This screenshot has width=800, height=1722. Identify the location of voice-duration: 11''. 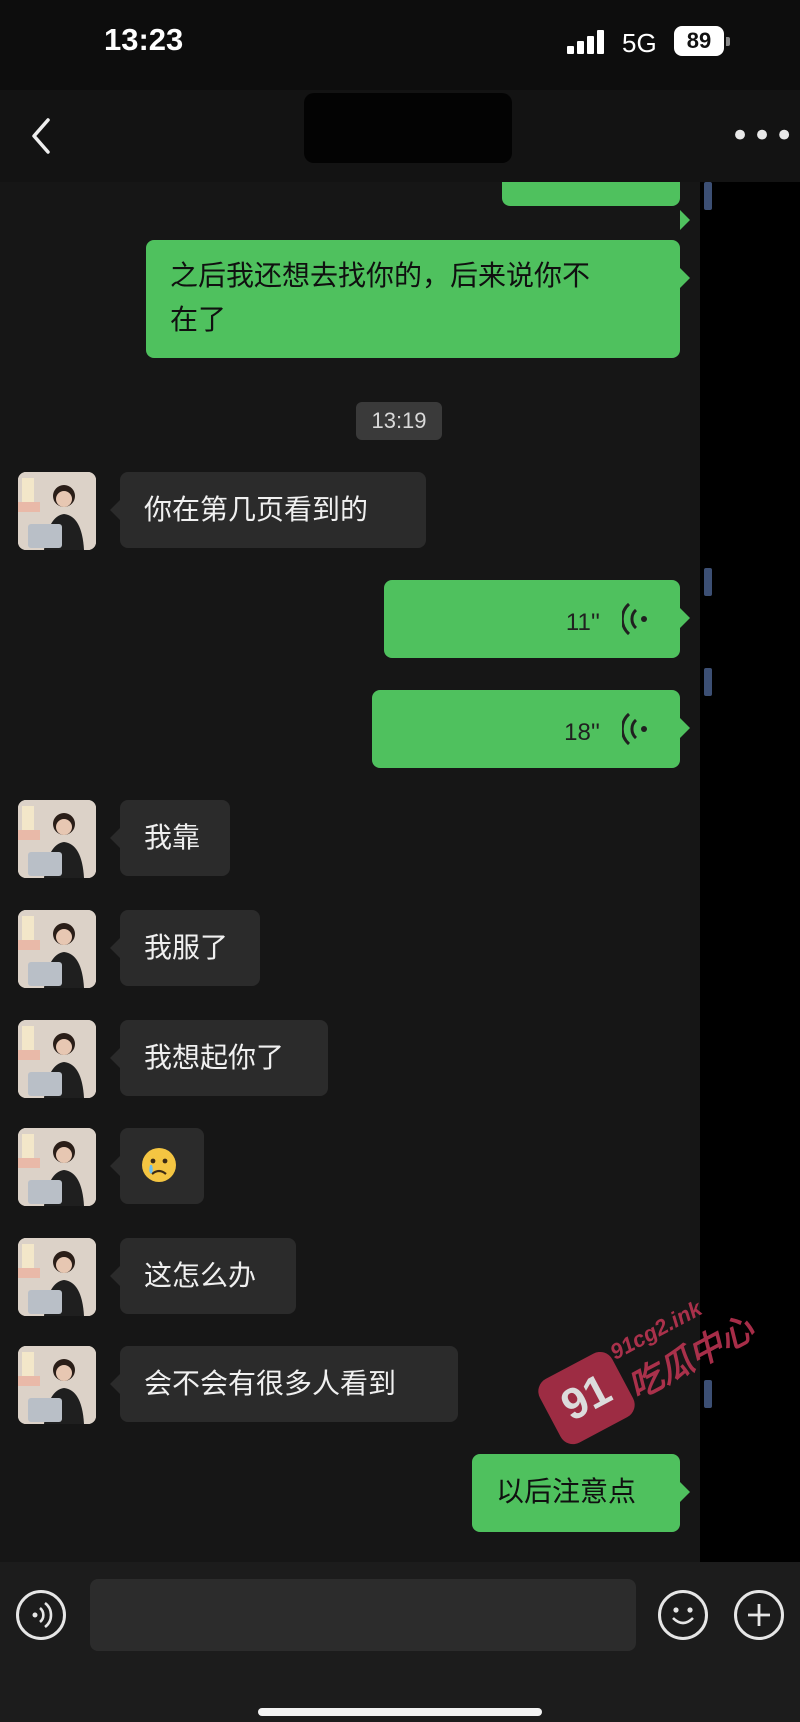
(582, 622).